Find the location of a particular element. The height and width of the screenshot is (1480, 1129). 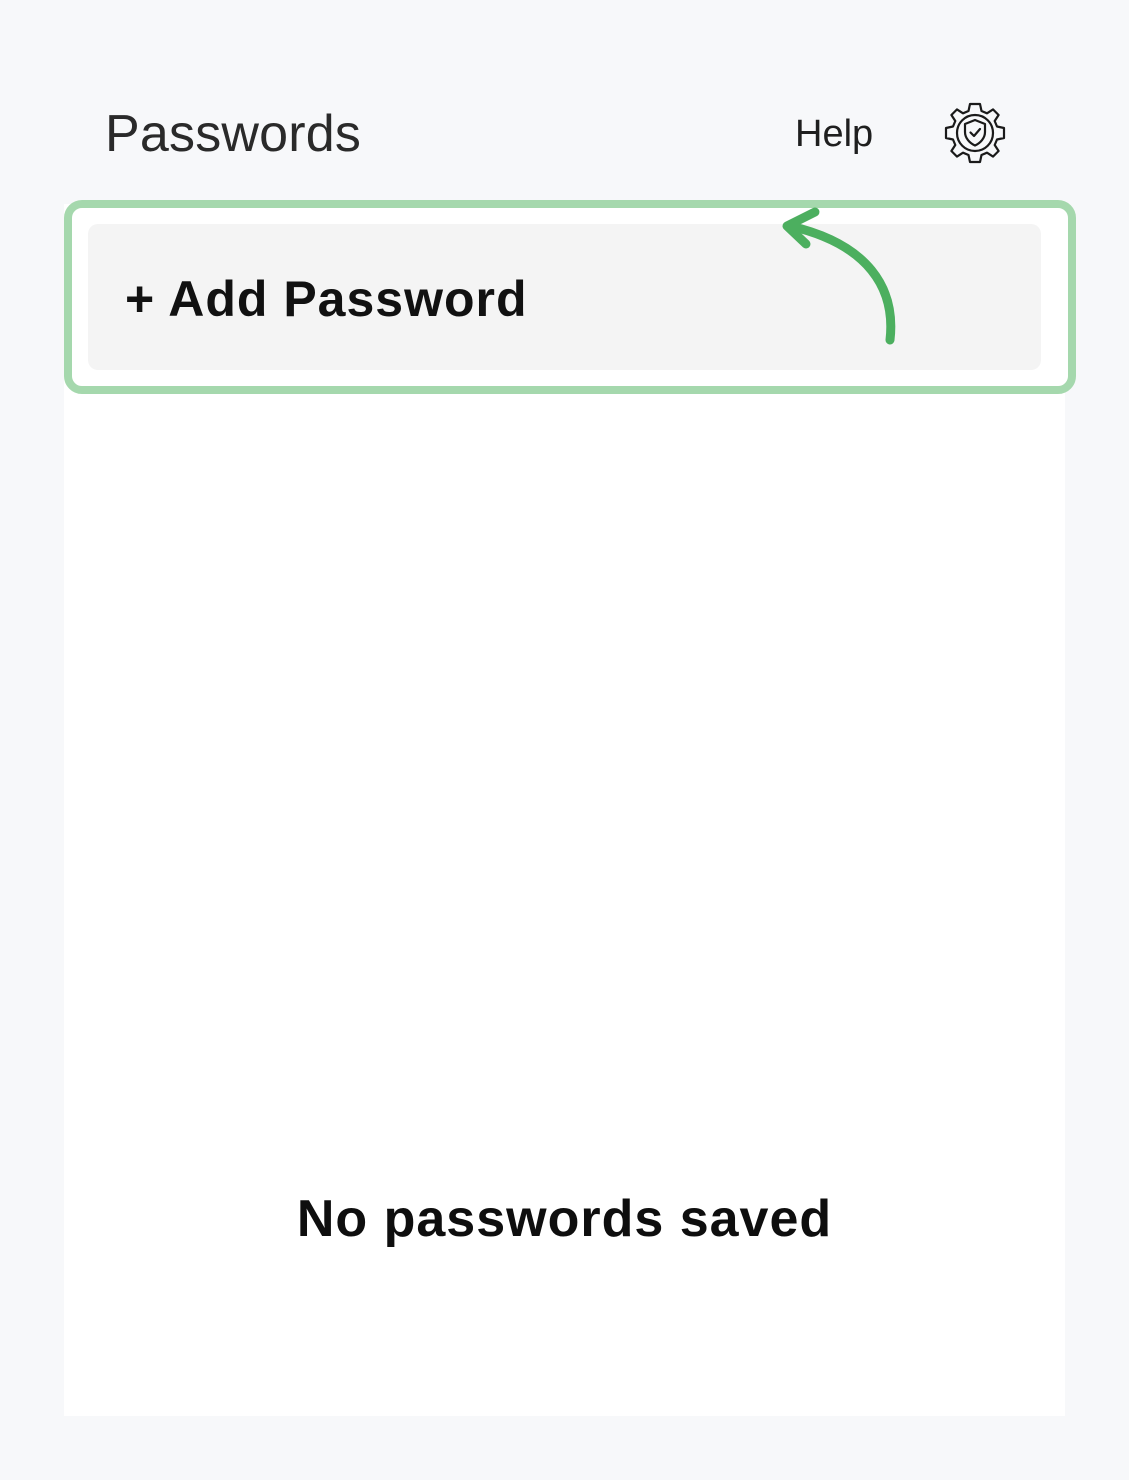

security-settings-icon is located at coordinates (975, 133).